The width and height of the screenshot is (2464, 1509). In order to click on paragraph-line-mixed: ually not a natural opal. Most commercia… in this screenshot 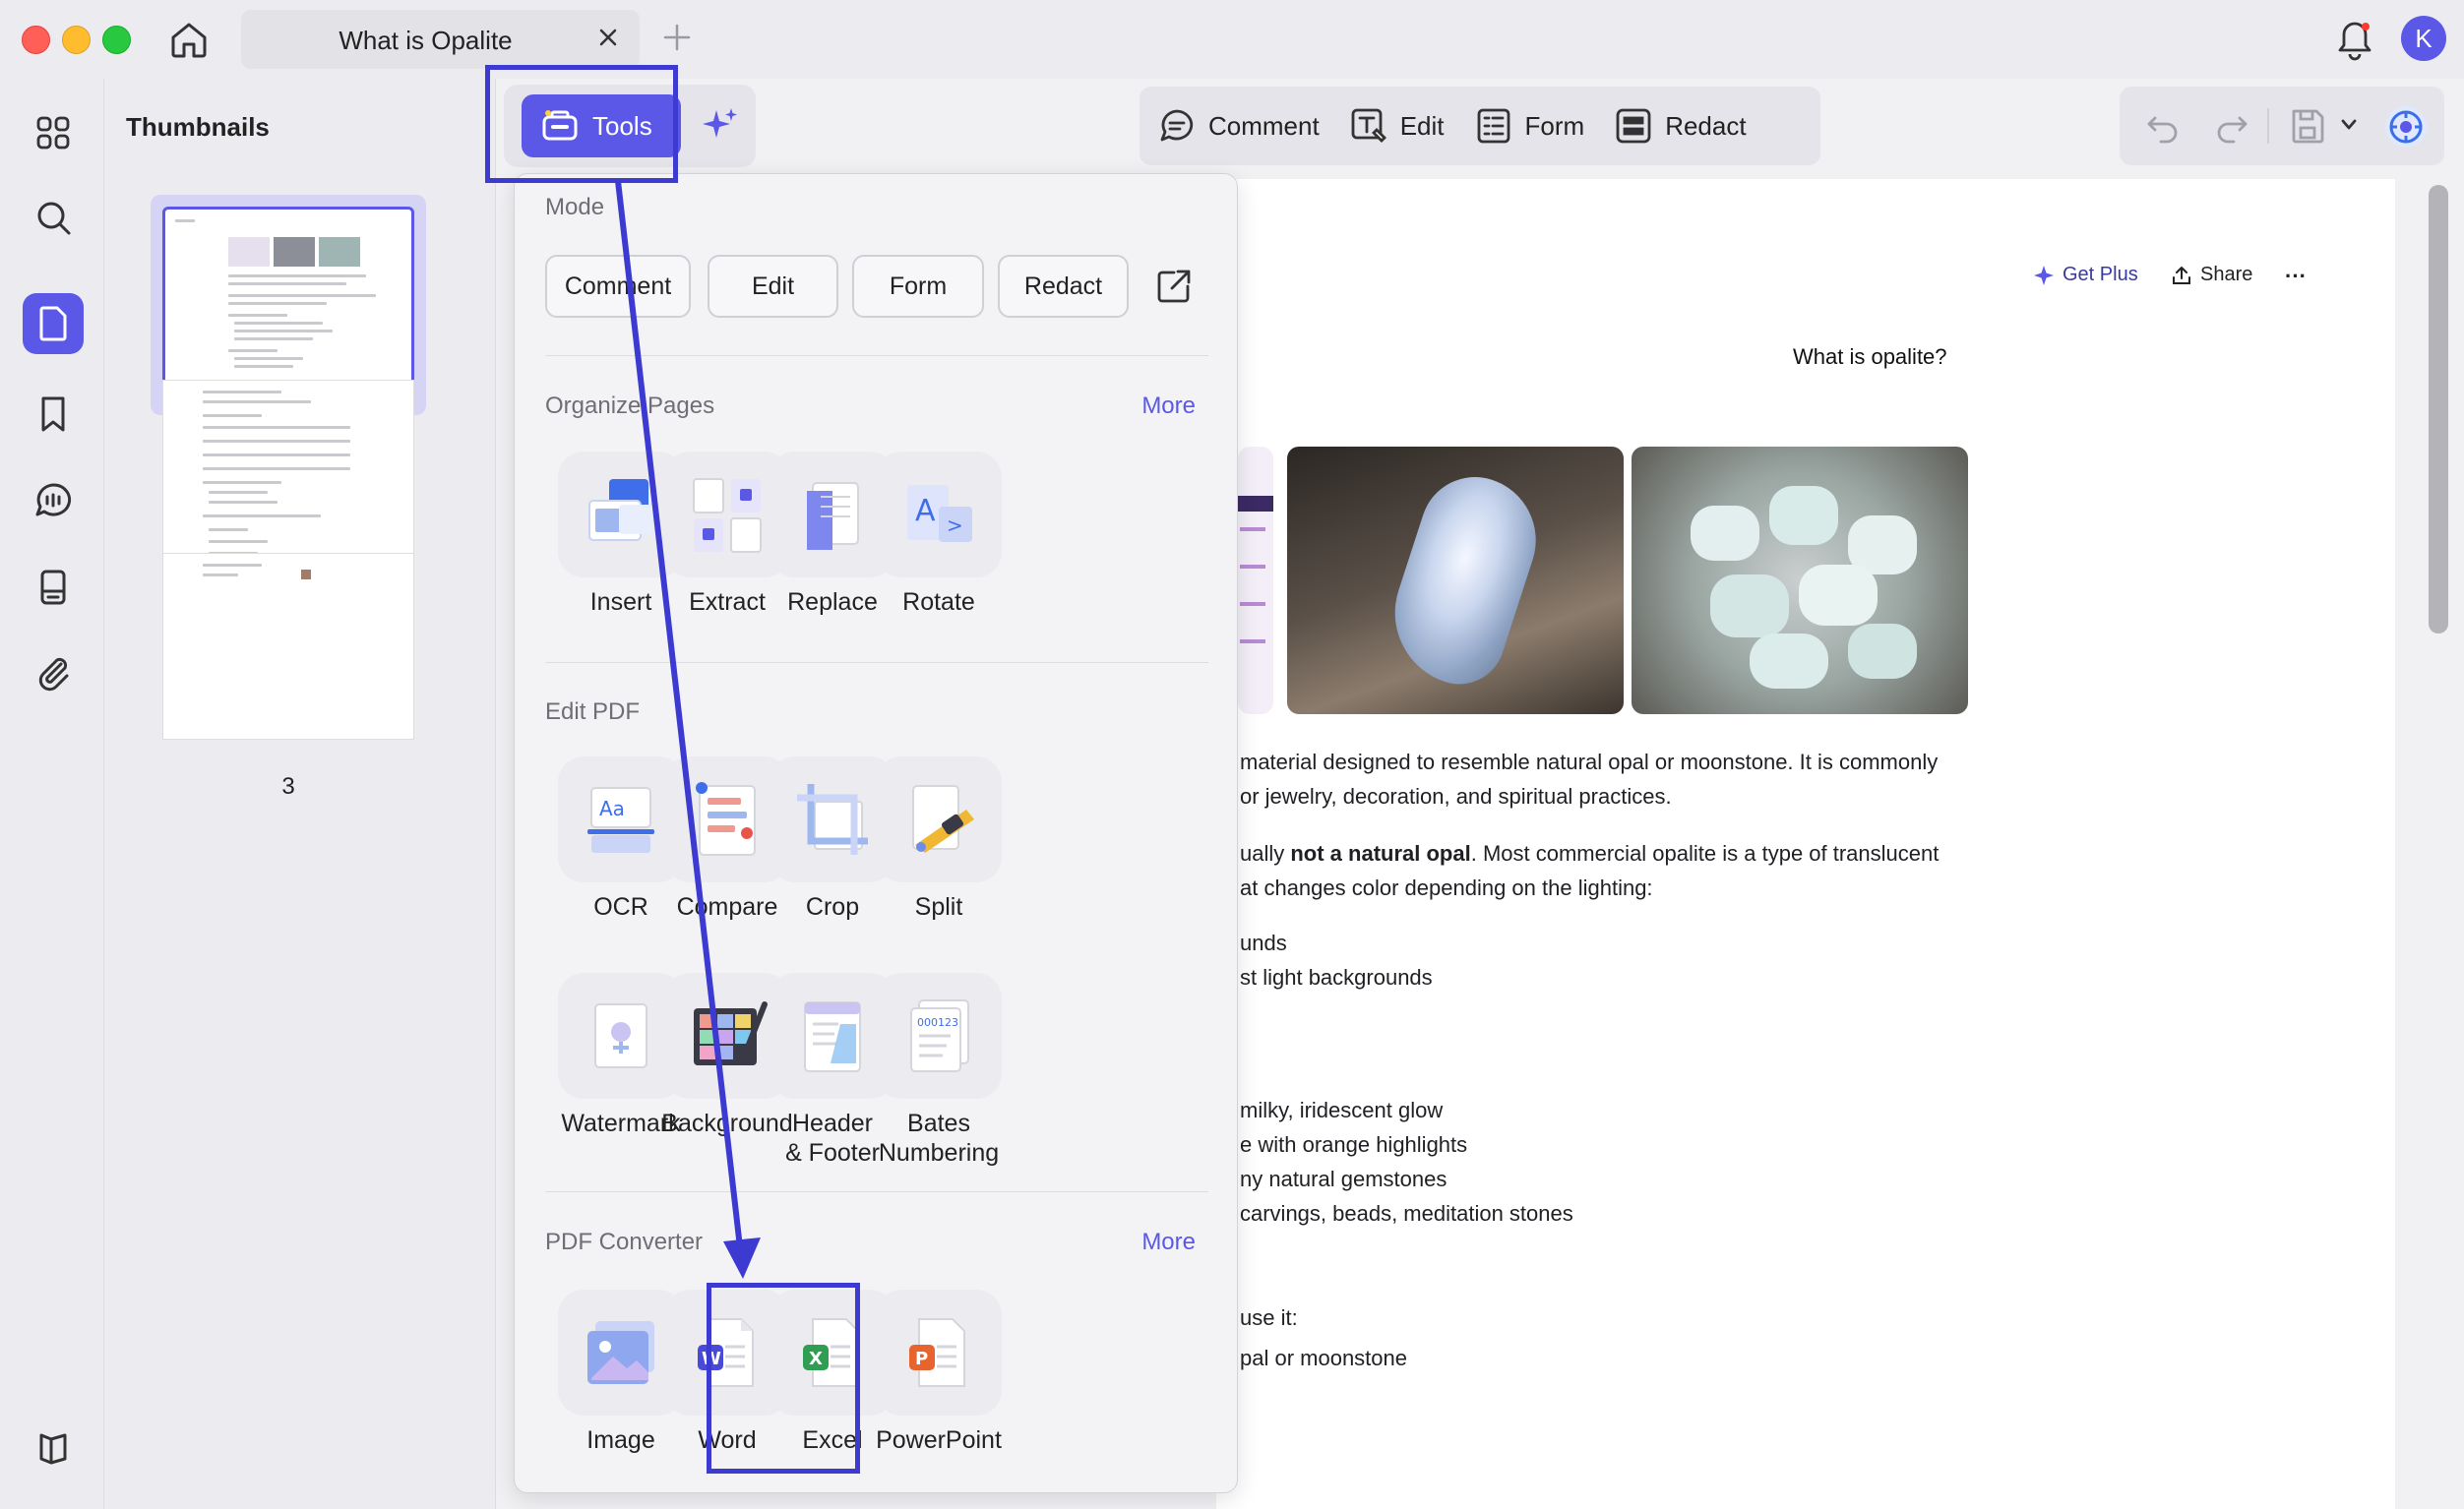, I will do `click(1590, 853)`.